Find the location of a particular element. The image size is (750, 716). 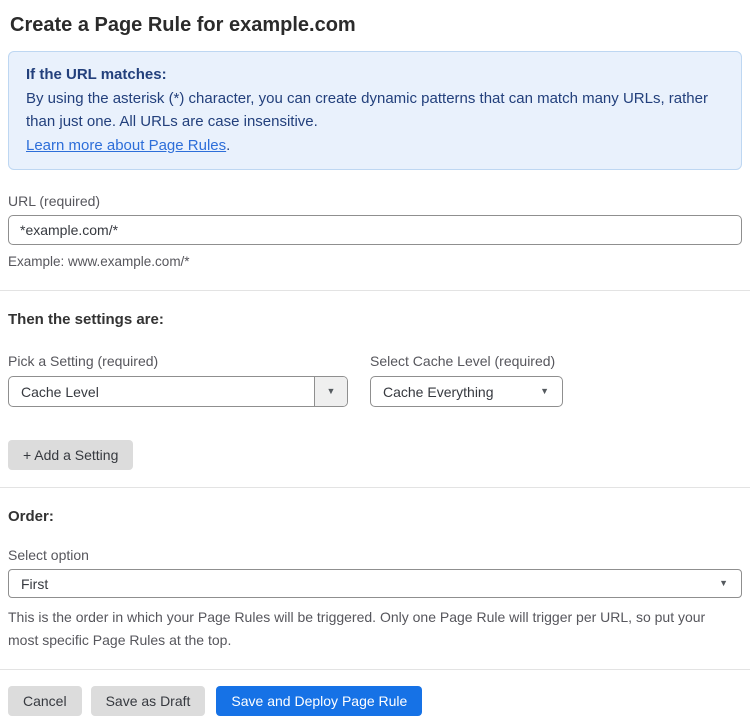

cache-level-label: Select Cache Level (required) is located at coordinates (463, 361).